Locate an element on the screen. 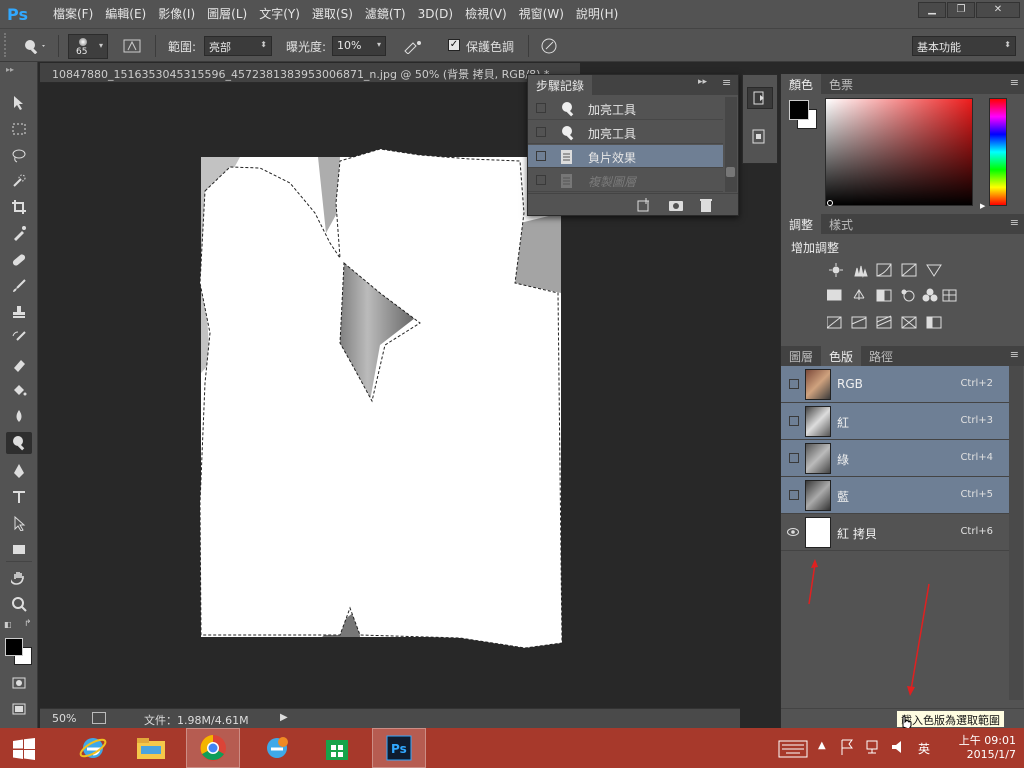 This screenshot has width=1024, height=768. hue-slider-handle: ▶ is located at coordinates (982, 206).